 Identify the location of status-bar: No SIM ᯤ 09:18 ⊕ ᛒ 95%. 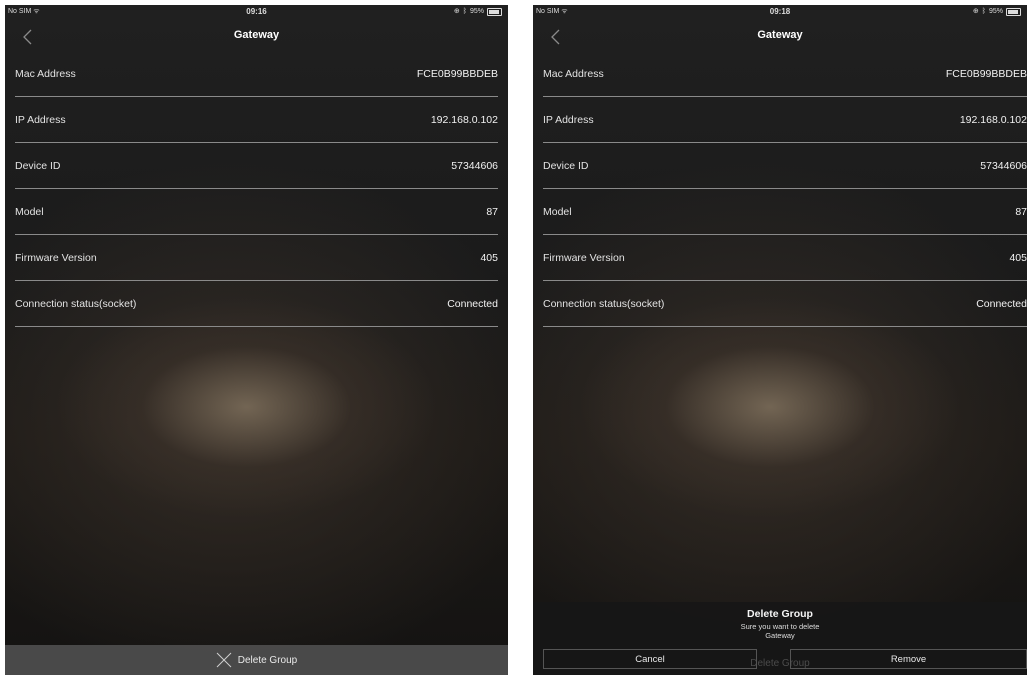
(780, 12).